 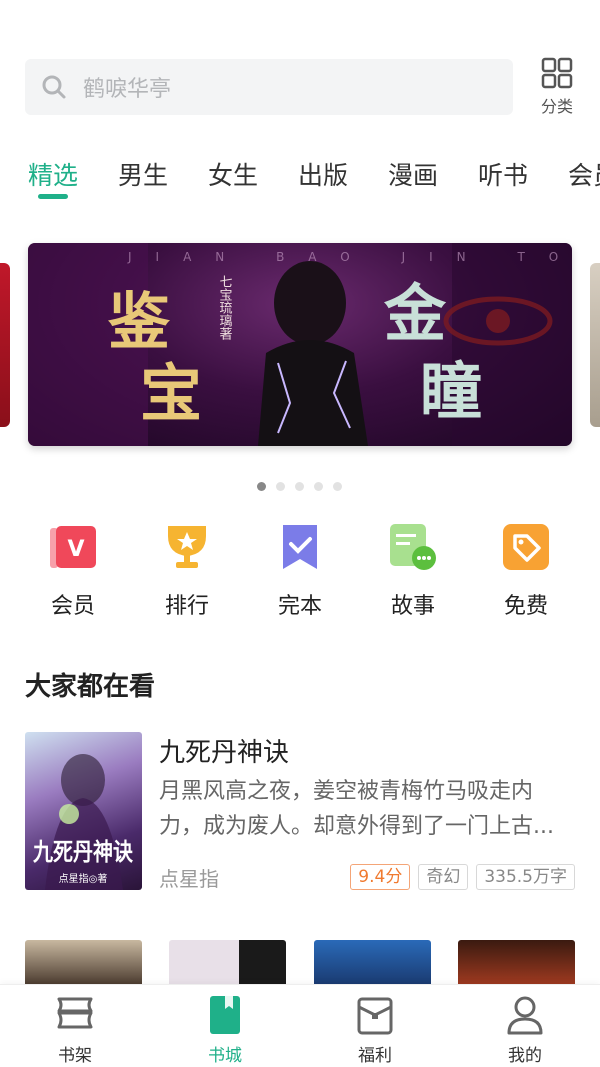 What do you see at coordinates (143, 174) in the screenshot?
I see `tab-male: 男生` at bounding box center [143, 174].